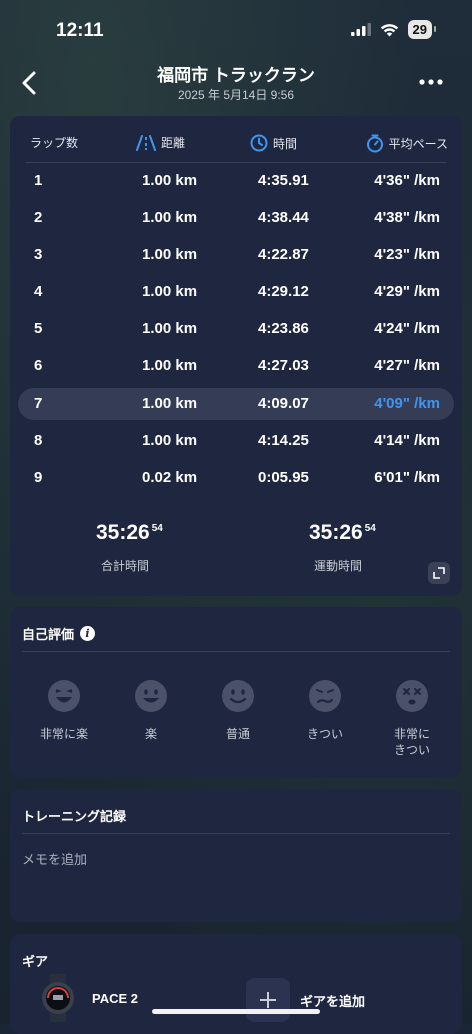  What do you see at coordinates (412, 696) in the screenshot?
I see `dizzy-face-icon` at bounding box center [412, 696].